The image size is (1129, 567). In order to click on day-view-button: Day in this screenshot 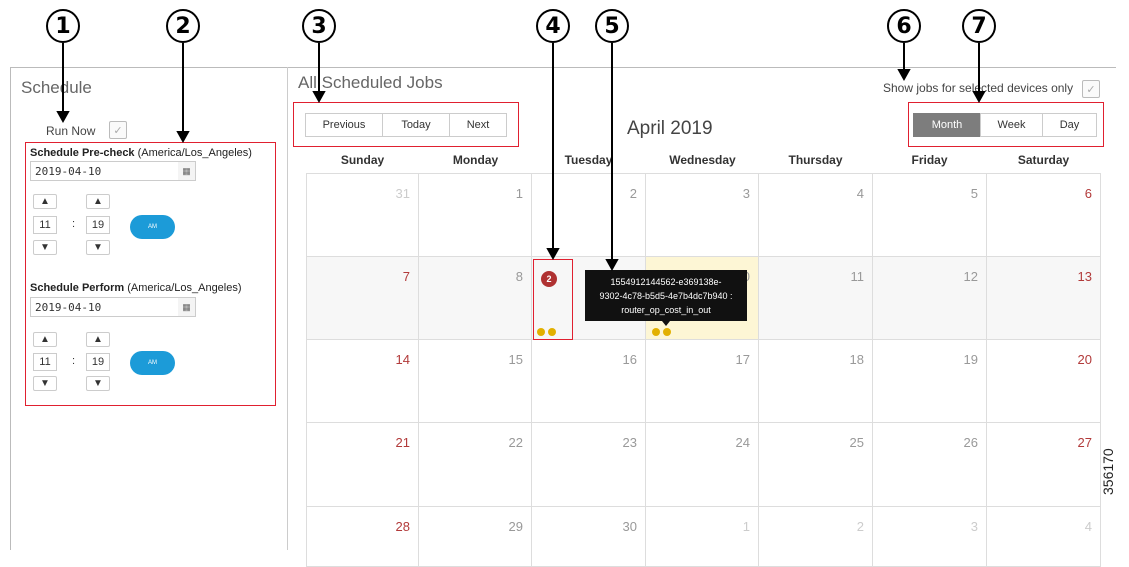, I will do `click(1069, 125)`.